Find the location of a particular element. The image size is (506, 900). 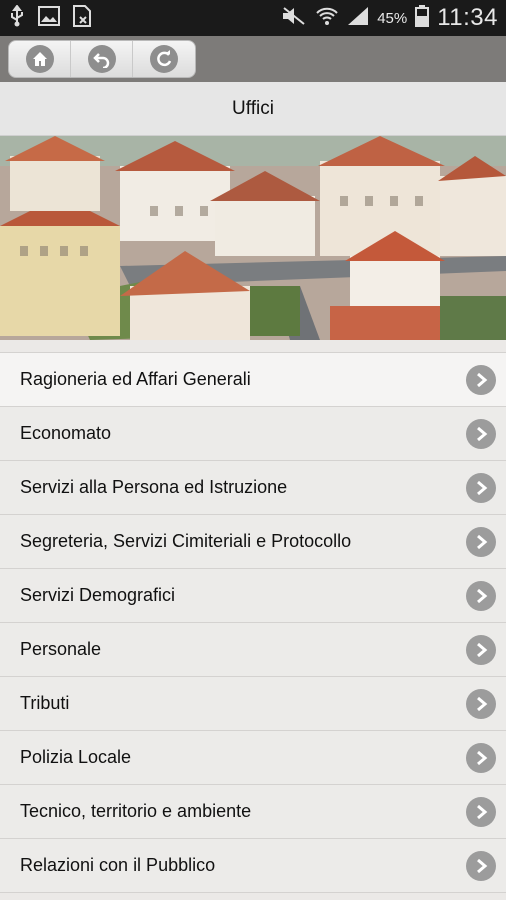

list-item: Polizia Locale is located at coordinates (253, 758).